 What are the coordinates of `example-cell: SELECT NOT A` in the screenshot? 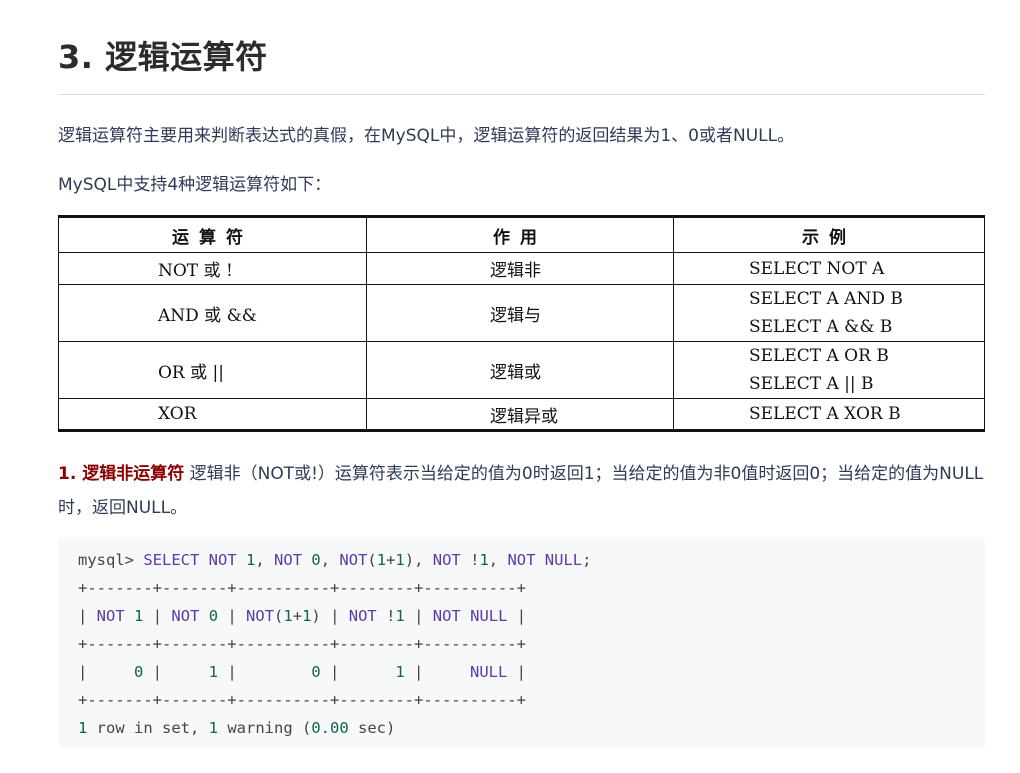 It's located at (829, 268).